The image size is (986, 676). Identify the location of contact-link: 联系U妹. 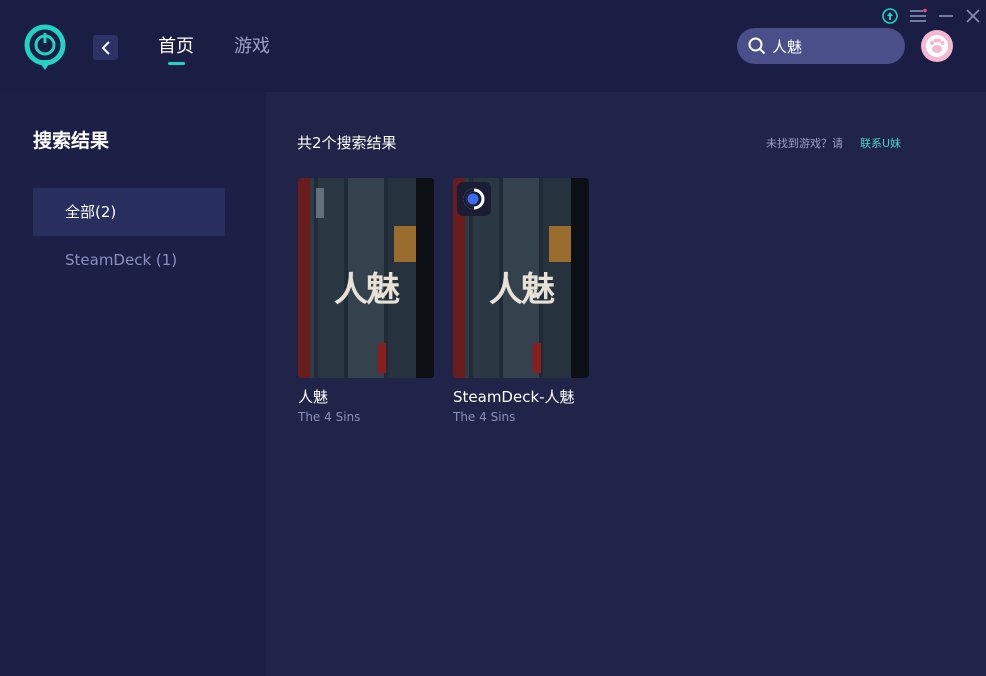
(880, 143).